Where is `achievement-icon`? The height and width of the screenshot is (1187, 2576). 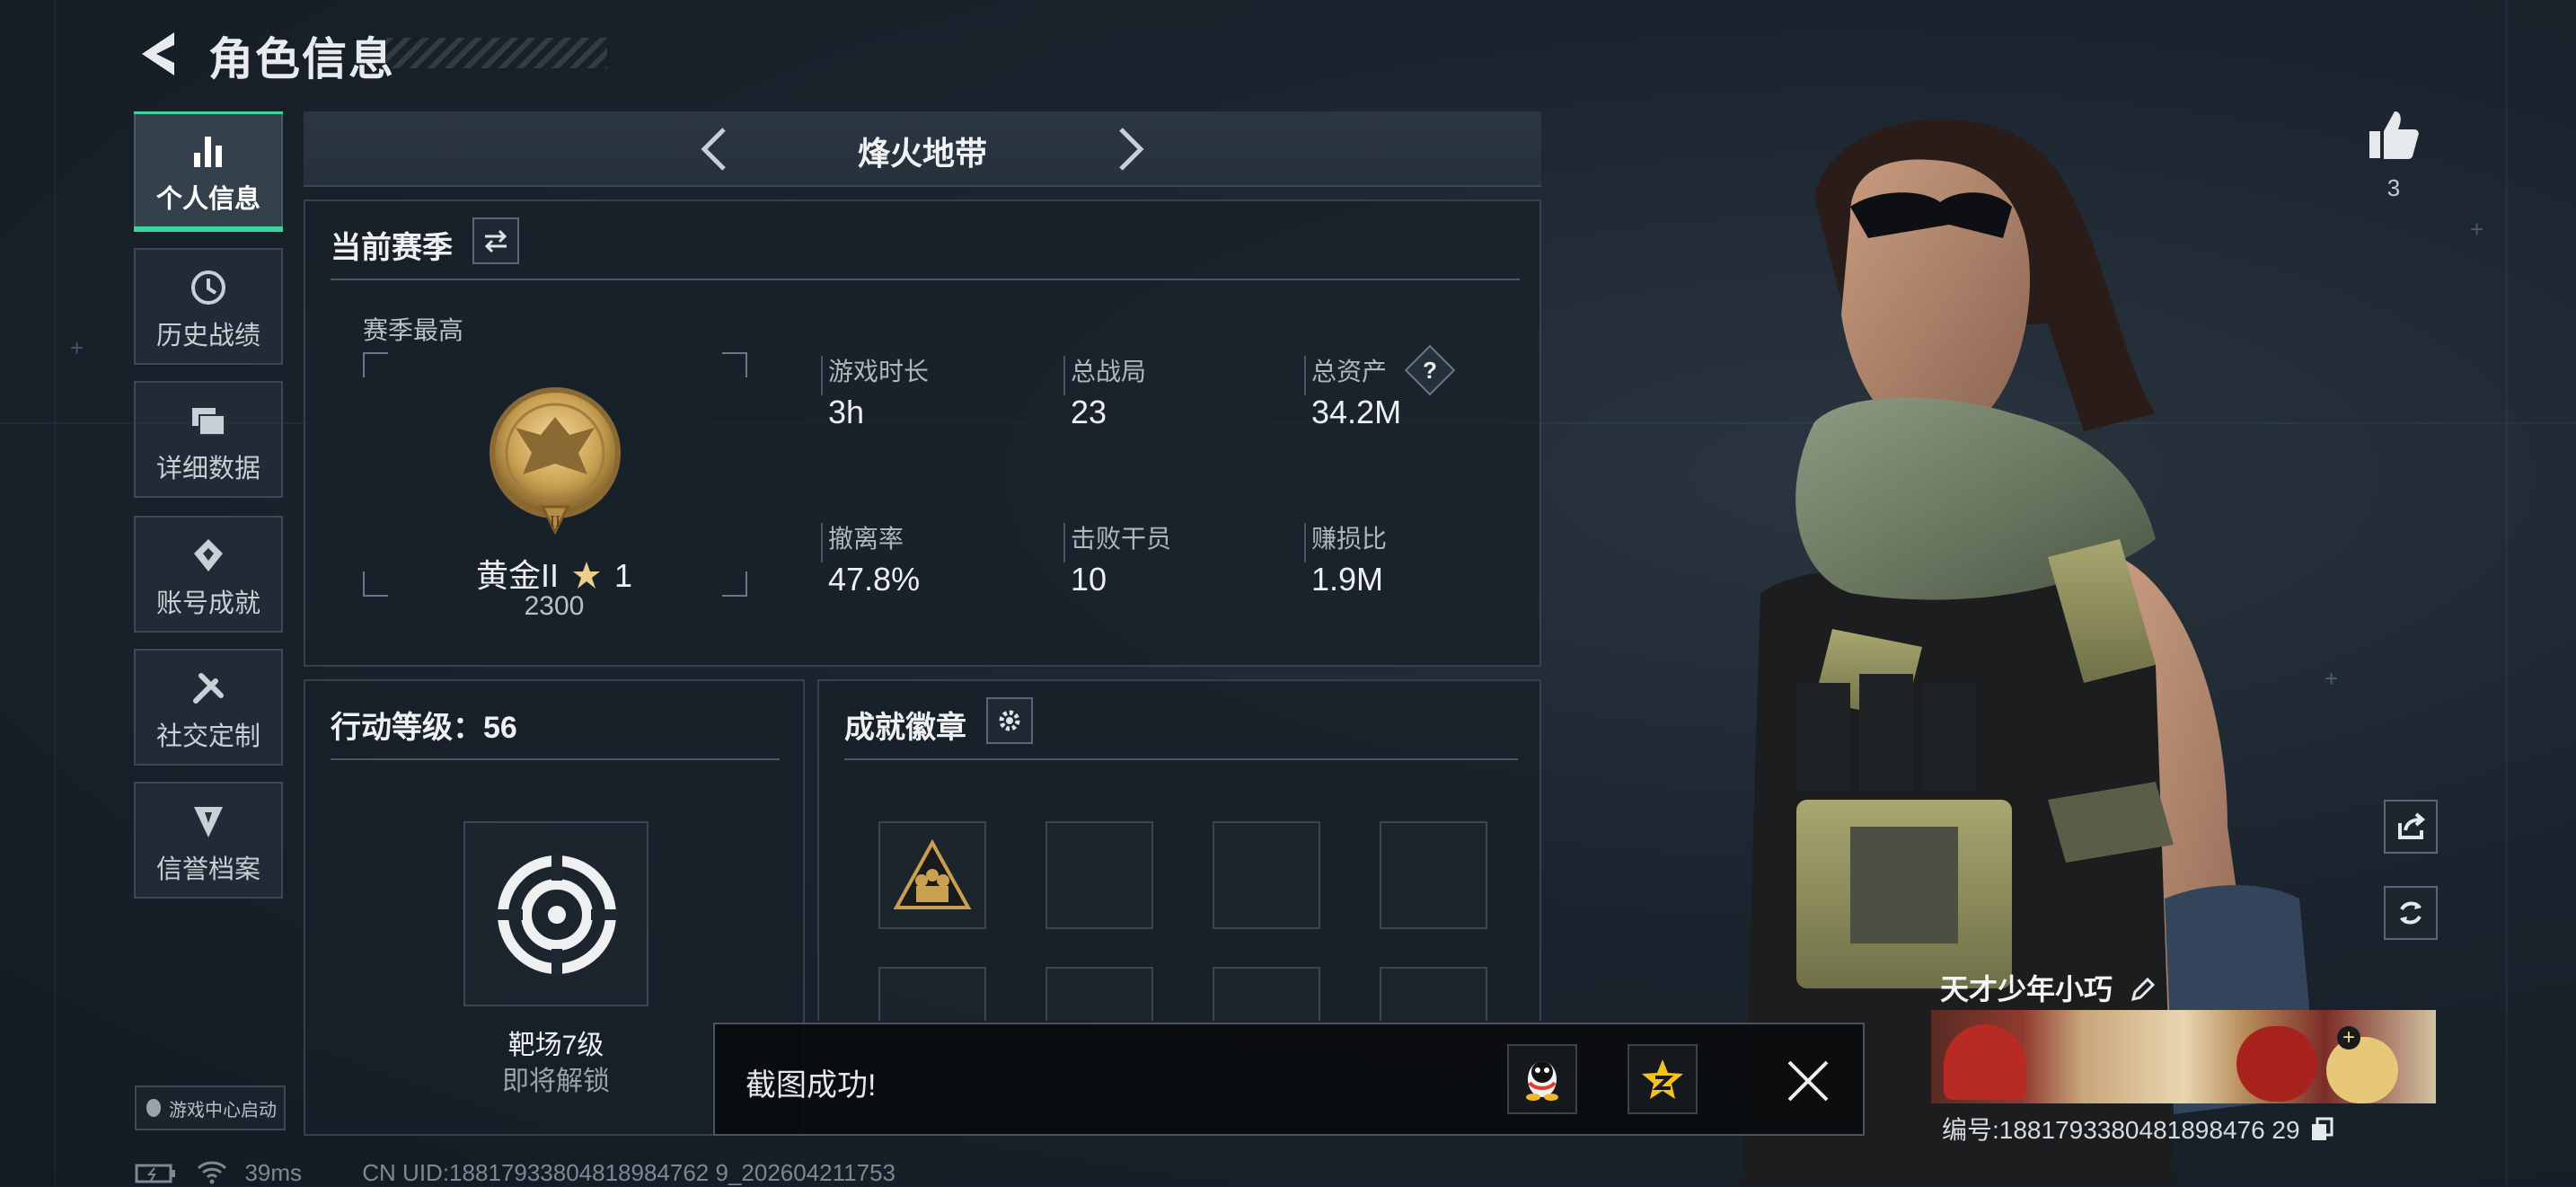 achievement-icon is located at coordinates (208, 555).